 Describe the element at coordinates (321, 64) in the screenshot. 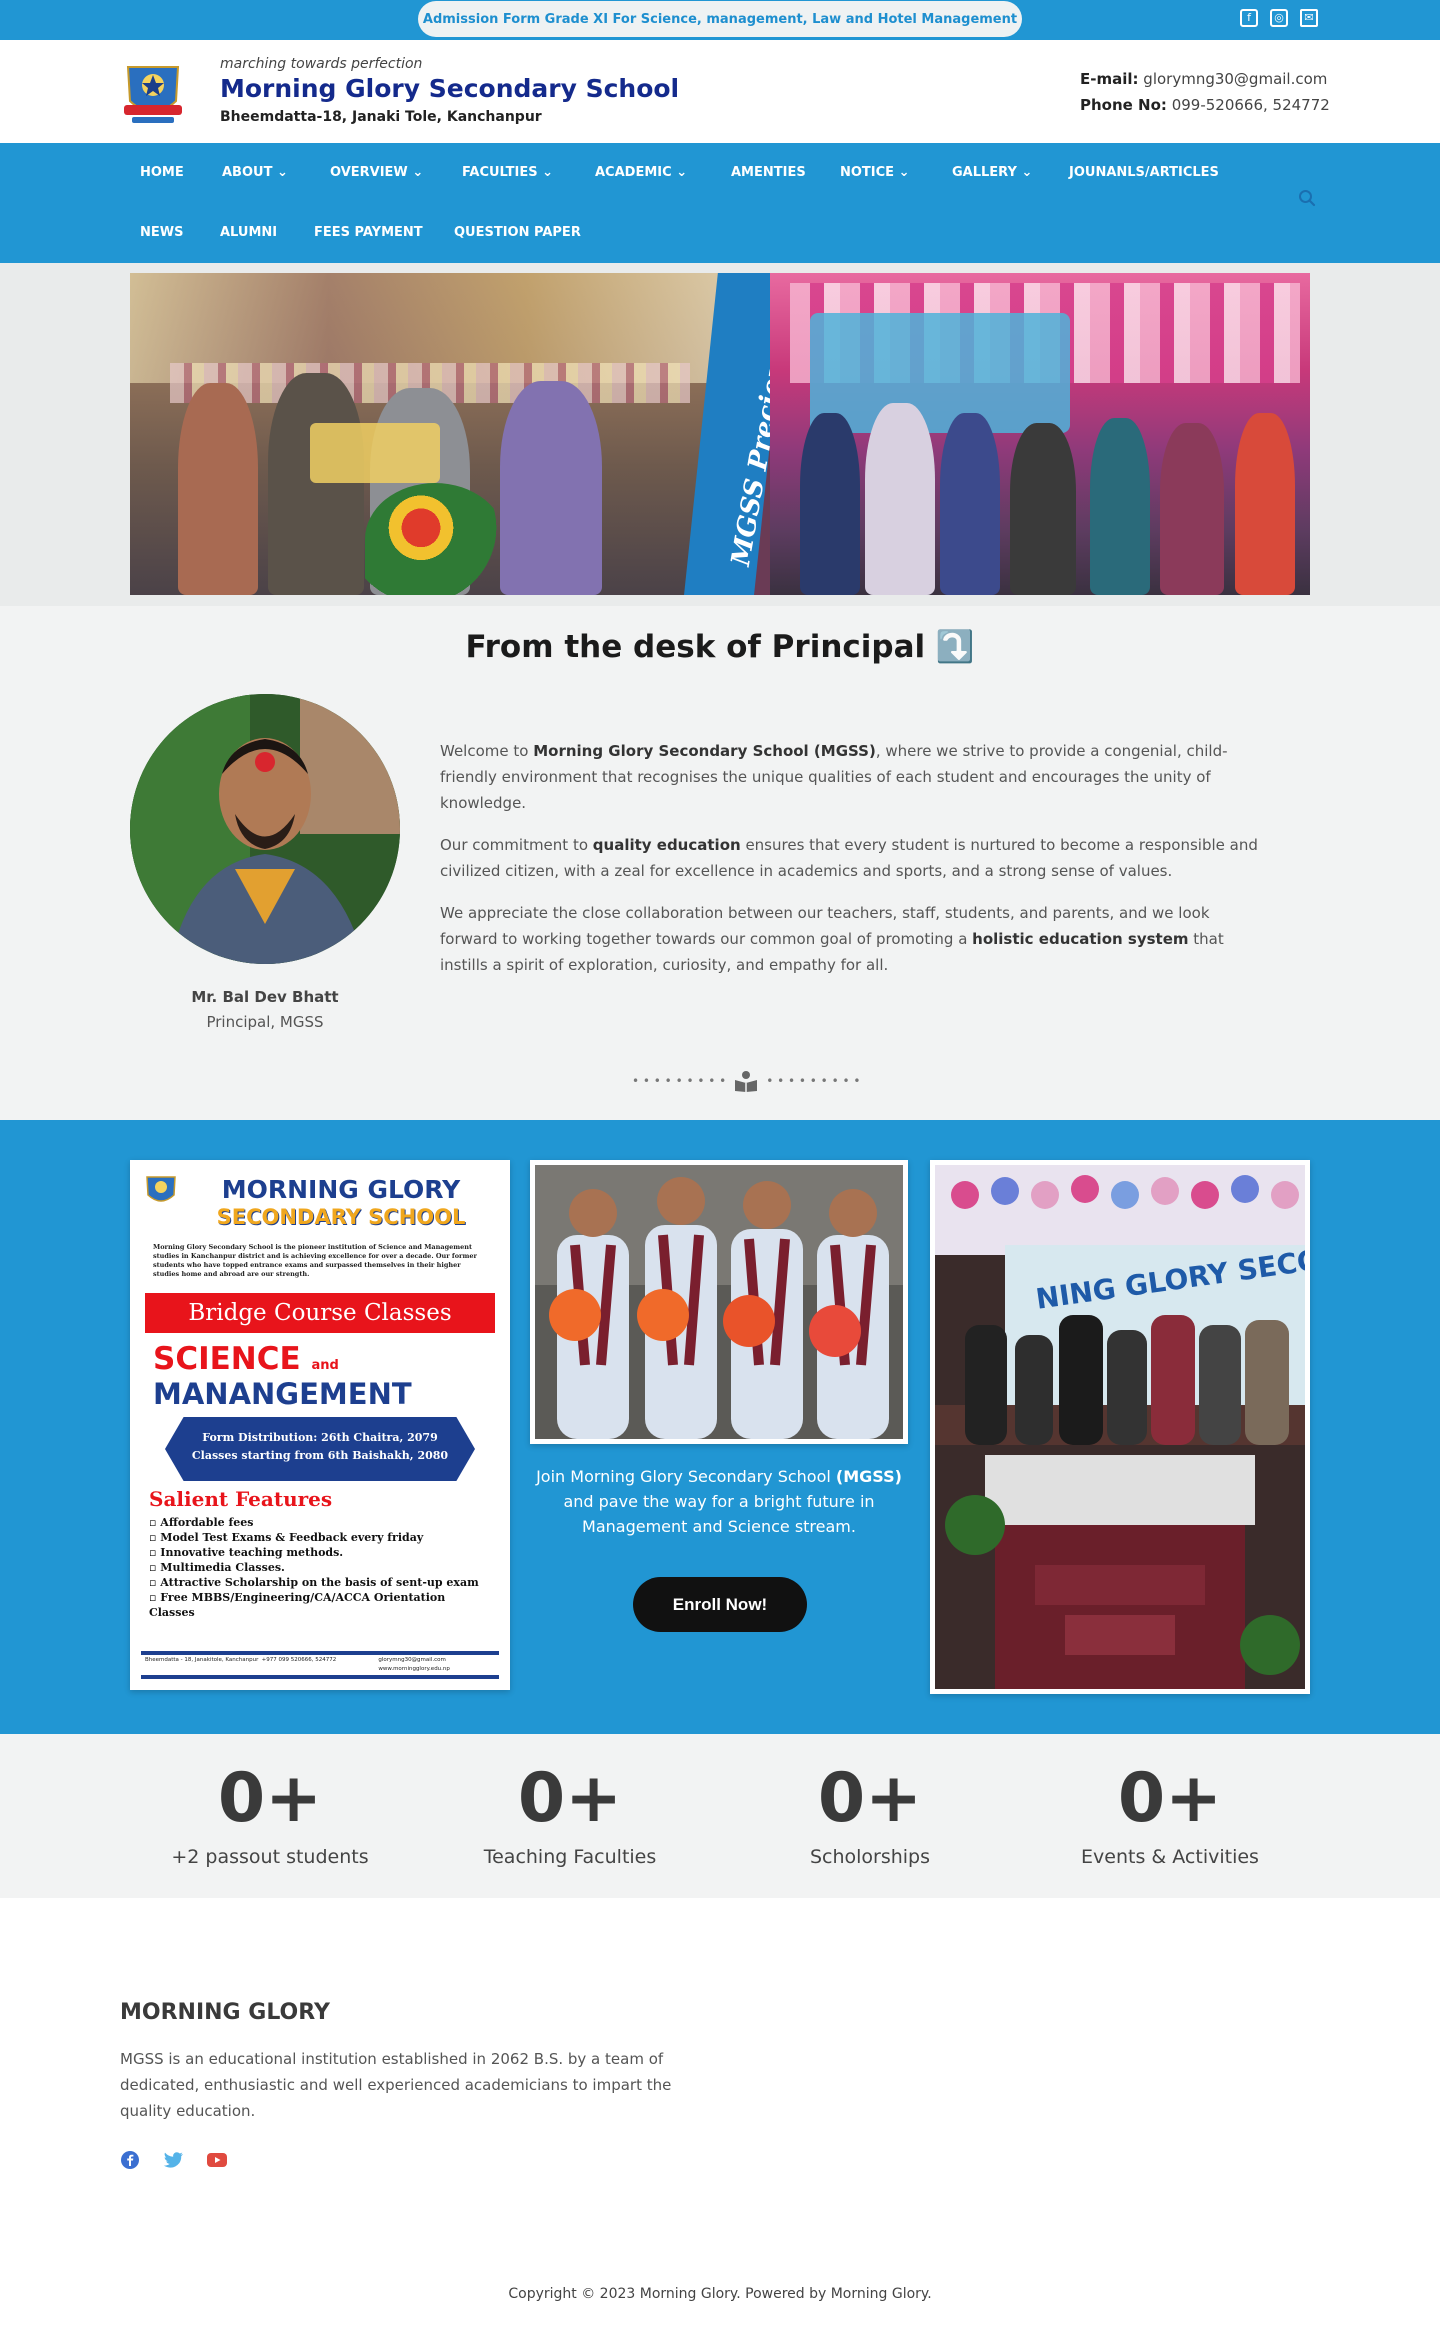

I see `school-tagline: marching towards perfection` at that location.